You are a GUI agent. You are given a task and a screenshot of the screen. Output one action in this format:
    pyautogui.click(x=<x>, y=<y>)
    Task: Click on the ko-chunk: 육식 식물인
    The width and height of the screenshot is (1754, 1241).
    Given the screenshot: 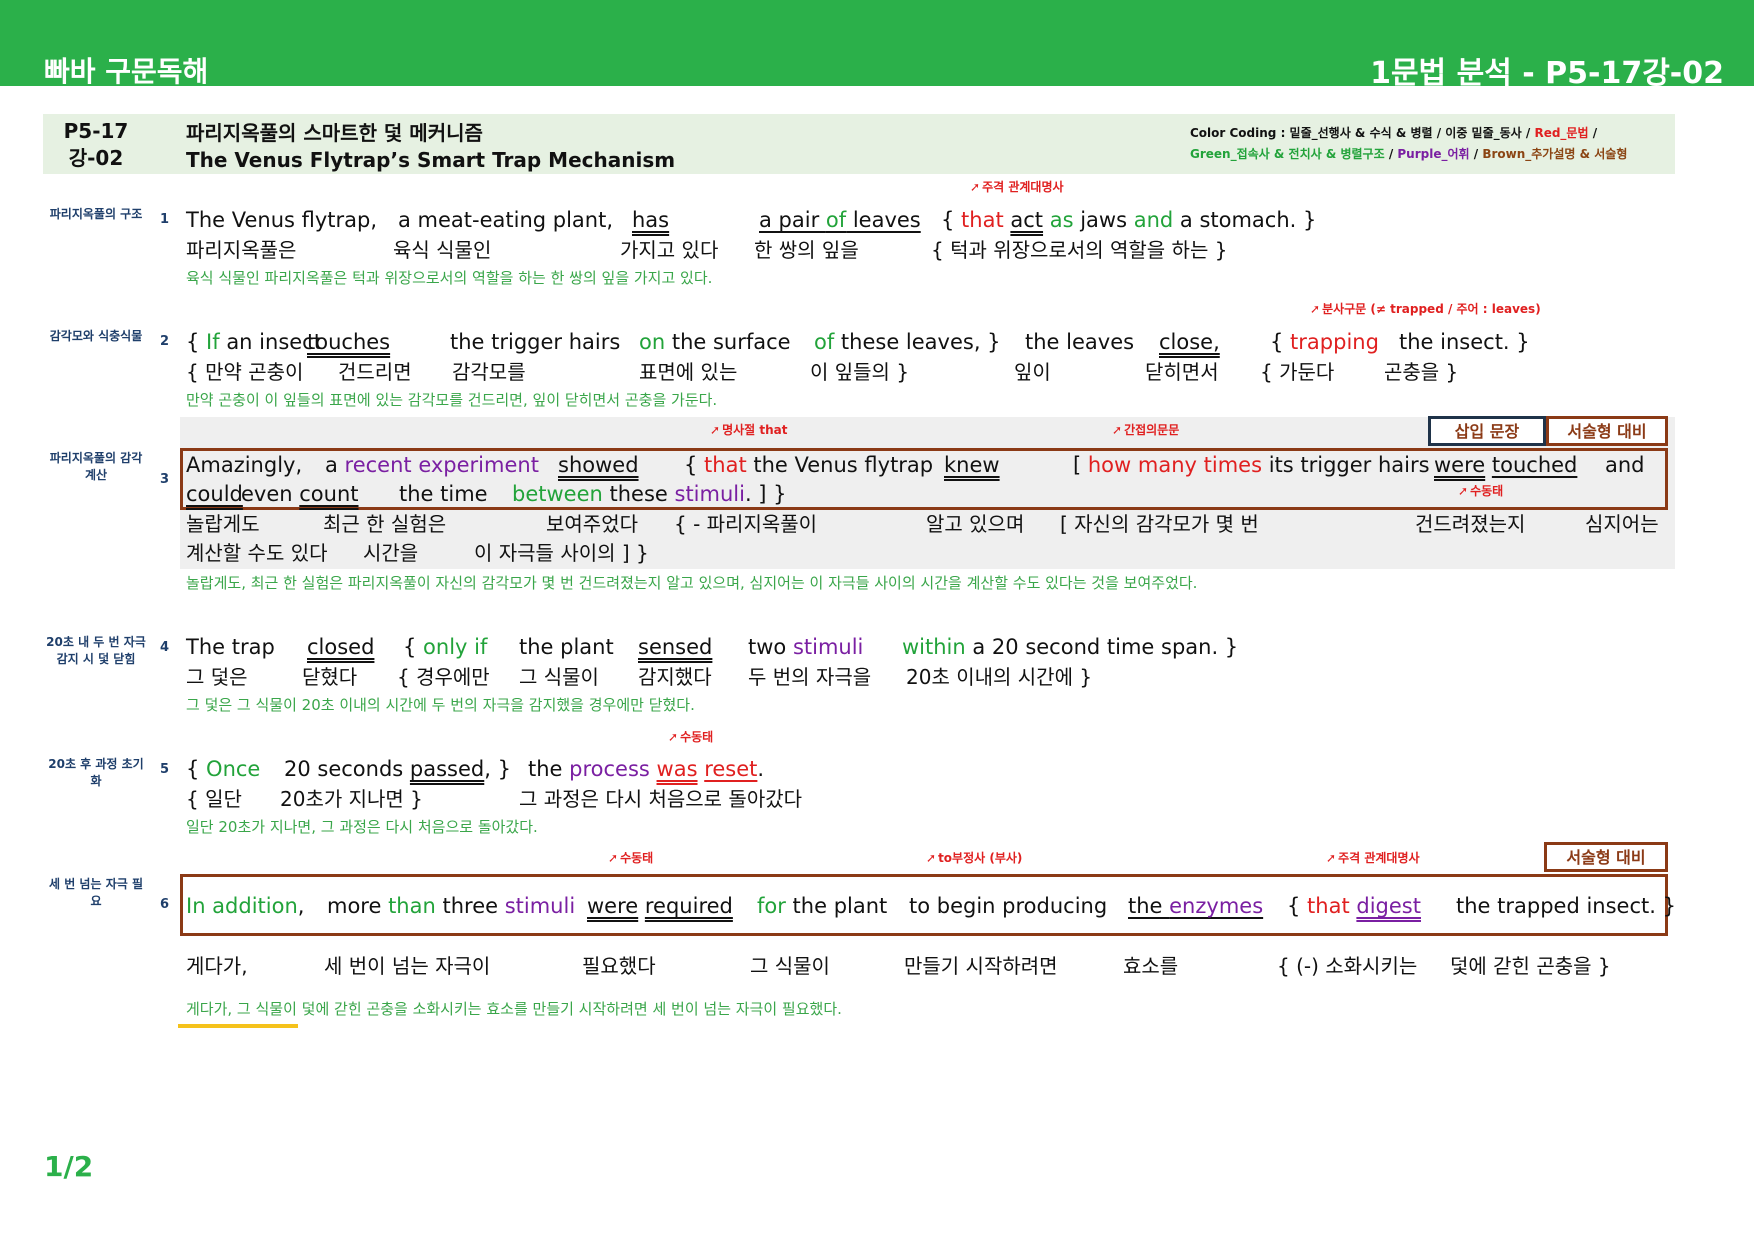 What is the action you would take?
    pyautogui.click(x=442, y=250)
    